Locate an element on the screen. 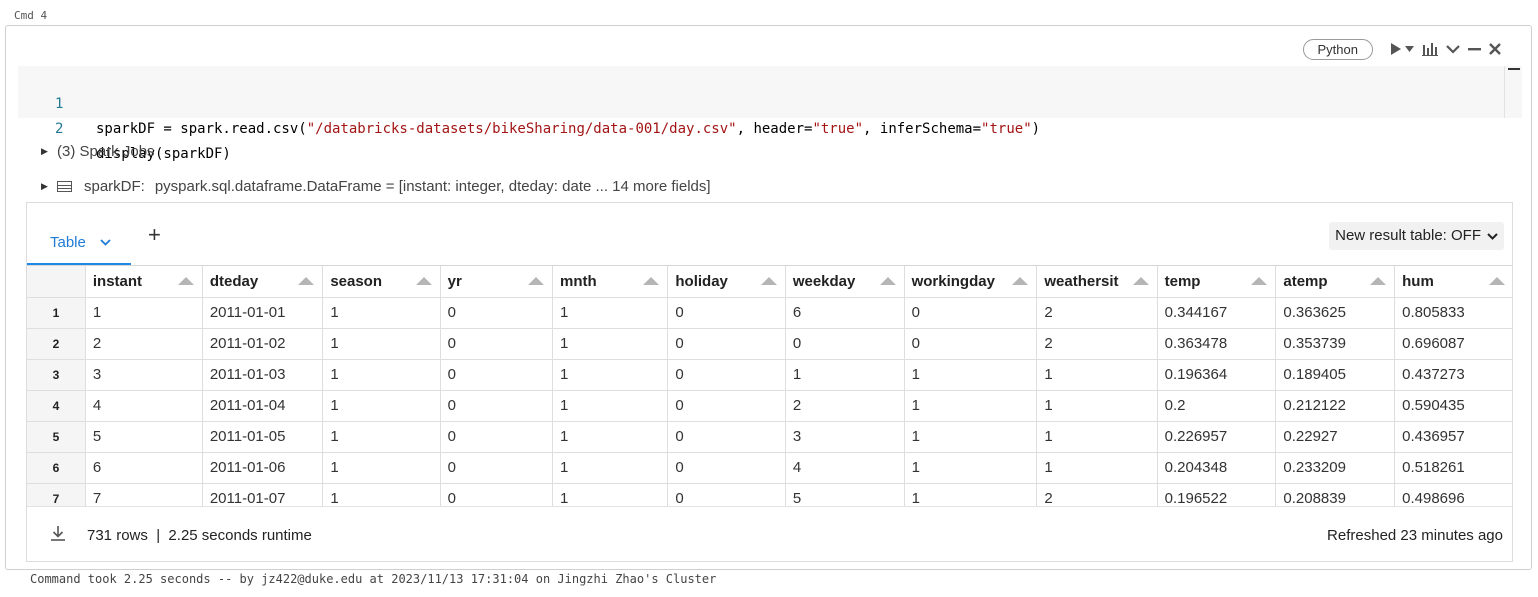 Image resolution: width=1538 pixels, height=597 pixels. run-dropdown-icon is located at coordinates (1409, 49).